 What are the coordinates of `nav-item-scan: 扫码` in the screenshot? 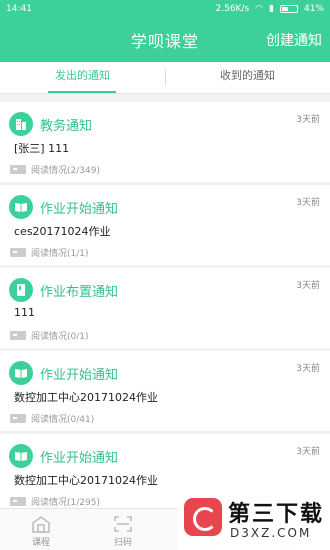 It's located at (123, 529).